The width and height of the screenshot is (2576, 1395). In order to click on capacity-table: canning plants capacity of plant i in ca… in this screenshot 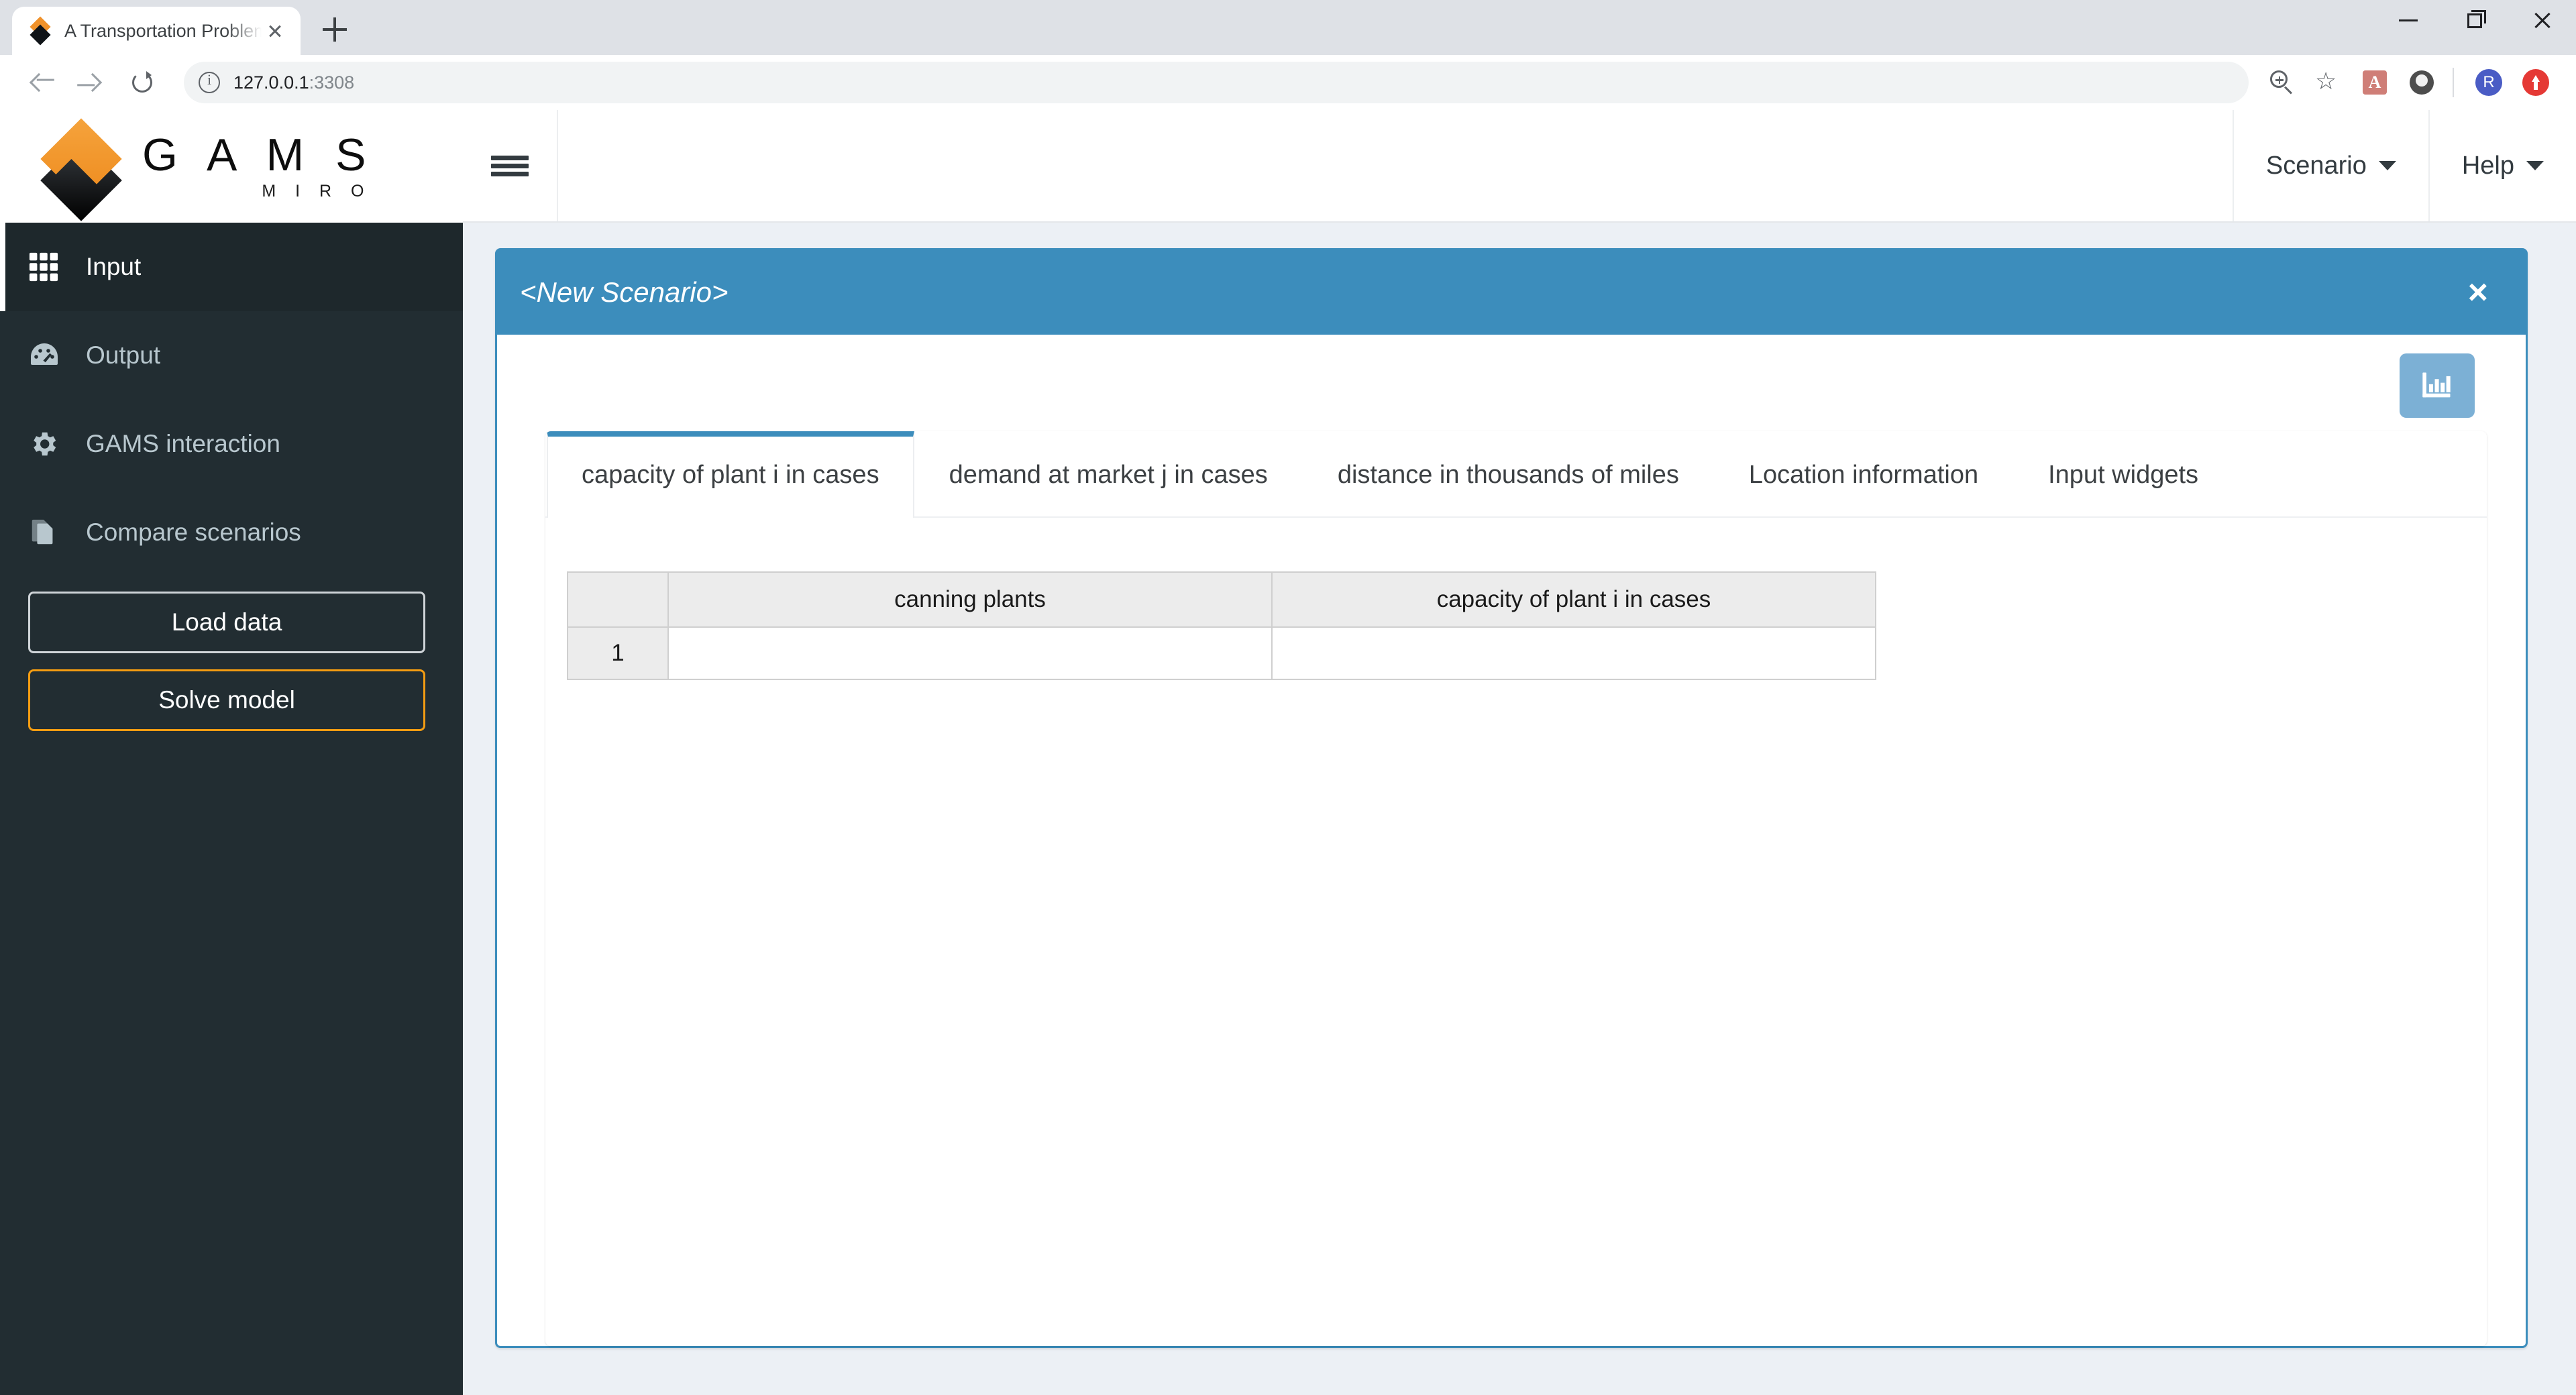, I will do `click(1221, 625)`.